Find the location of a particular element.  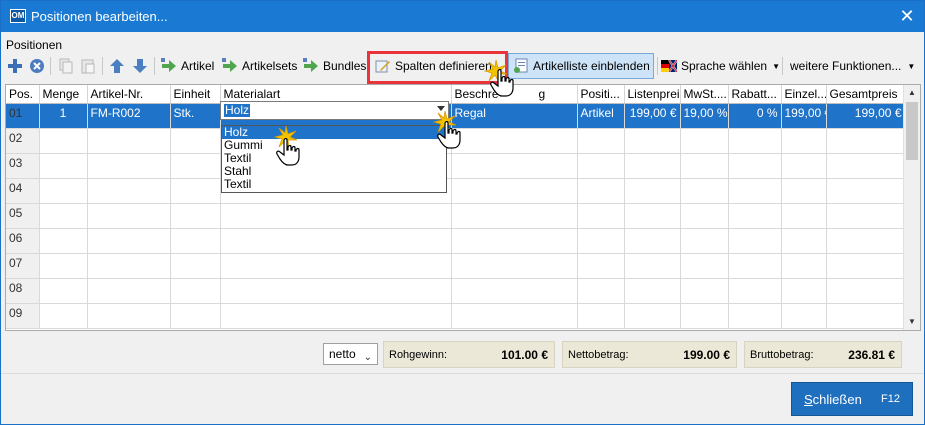

paste-button is located at coordinates (88, 66).